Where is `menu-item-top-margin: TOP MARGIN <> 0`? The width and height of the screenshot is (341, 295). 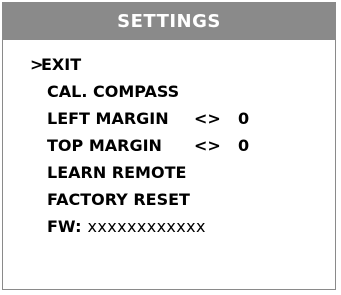
menu-item-top-margin: TOP MARGIN <> 0 is located at coordinates (169, 145).